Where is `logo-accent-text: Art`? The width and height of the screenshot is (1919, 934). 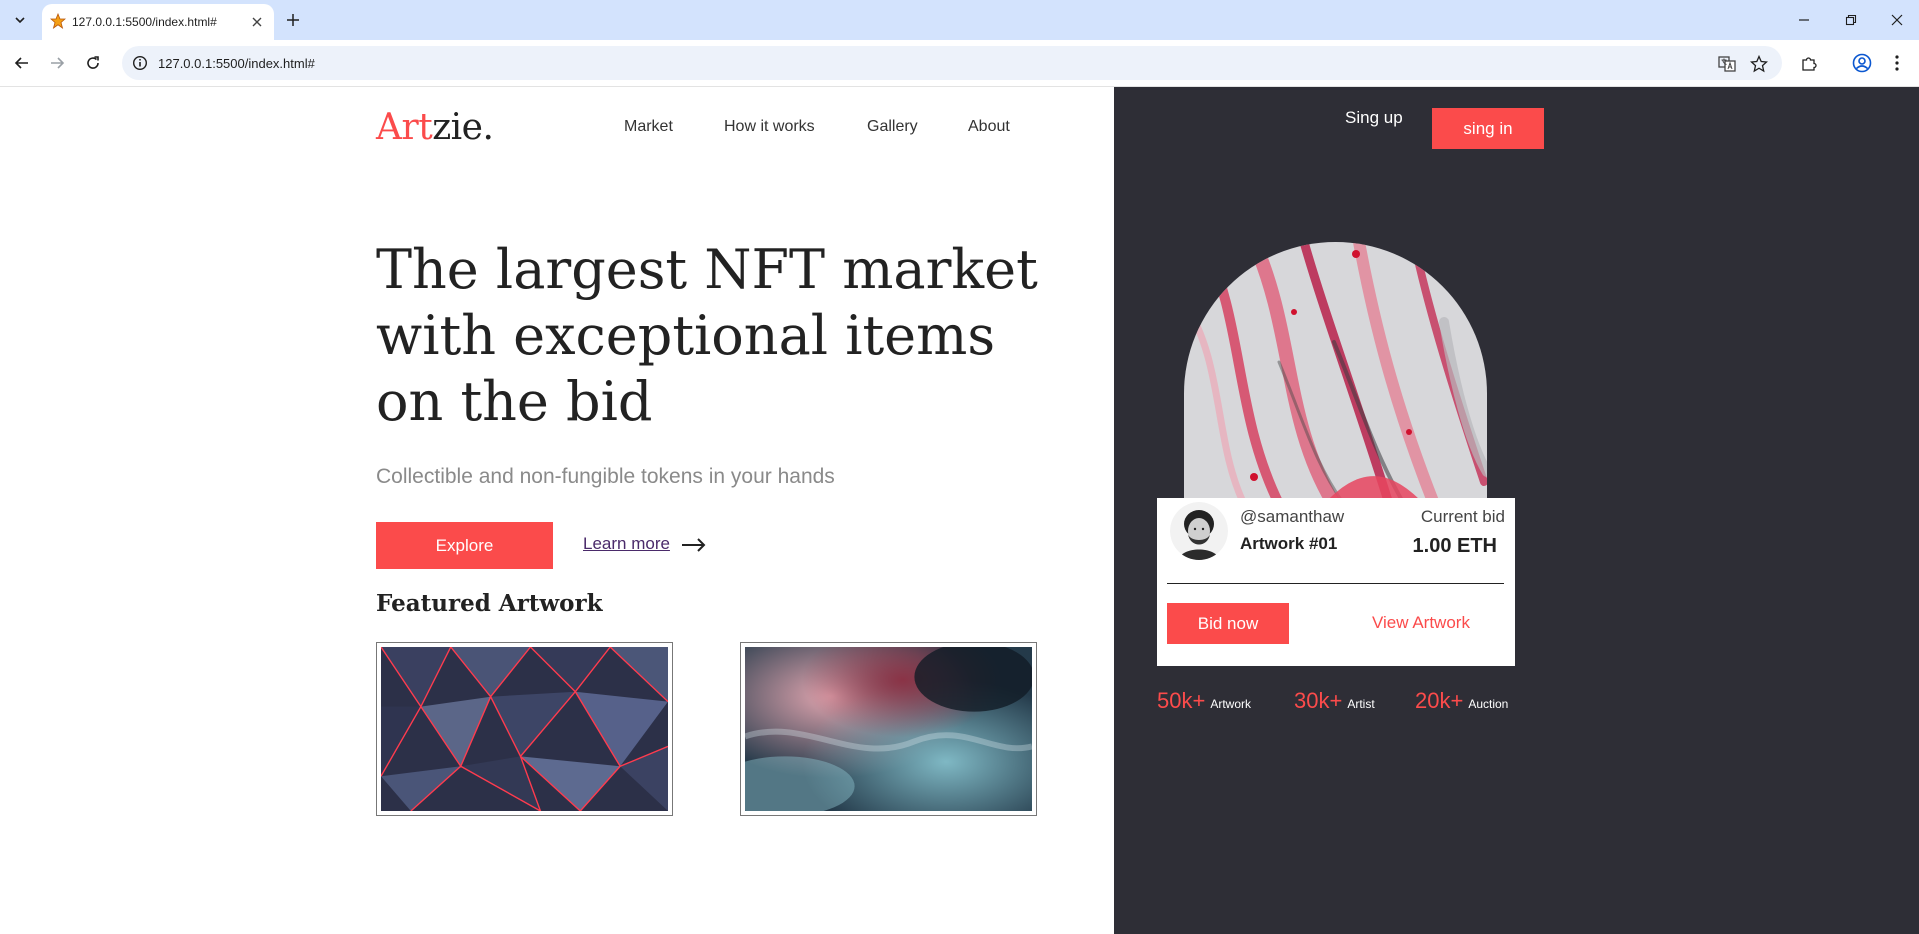 logo-accent-text: Art is located at coordinates (404, 127).